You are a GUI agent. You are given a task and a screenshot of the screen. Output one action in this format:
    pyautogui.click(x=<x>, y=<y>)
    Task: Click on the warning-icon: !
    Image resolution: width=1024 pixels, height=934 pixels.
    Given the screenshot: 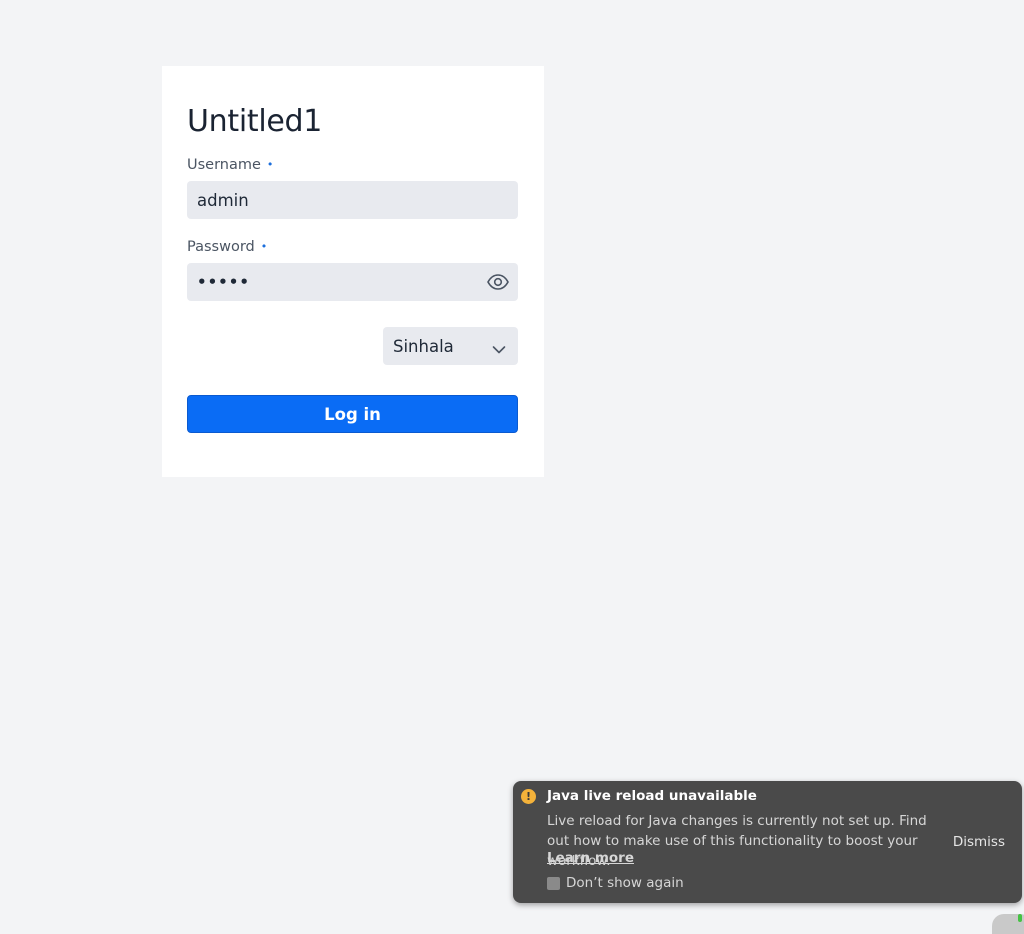 What is the action you would take?
    pyautogui.click(x=528, y=796)
    